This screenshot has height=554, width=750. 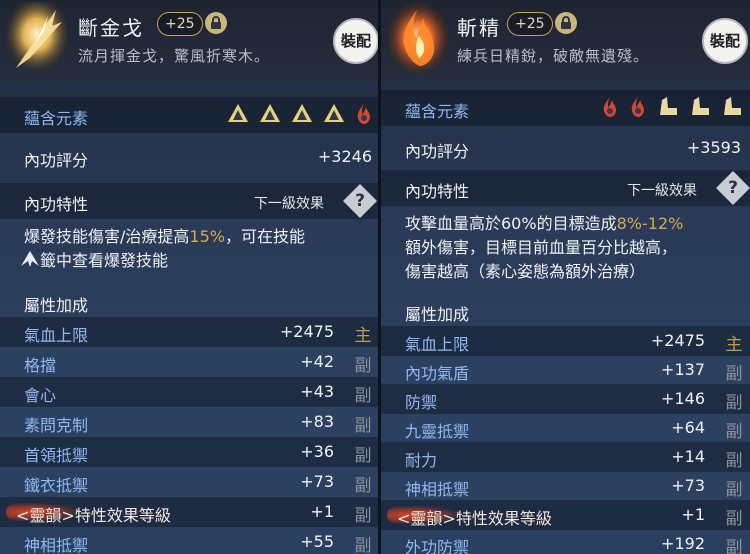 What do you see at coordinates (37, 38) in the screenshot?
I see `spear-skill-icon` at bounding box center [37, 38].